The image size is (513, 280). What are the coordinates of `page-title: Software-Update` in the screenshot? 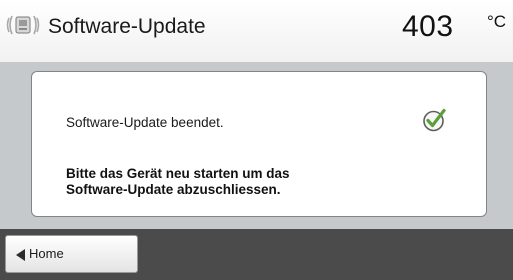 It's located at (127, 26).